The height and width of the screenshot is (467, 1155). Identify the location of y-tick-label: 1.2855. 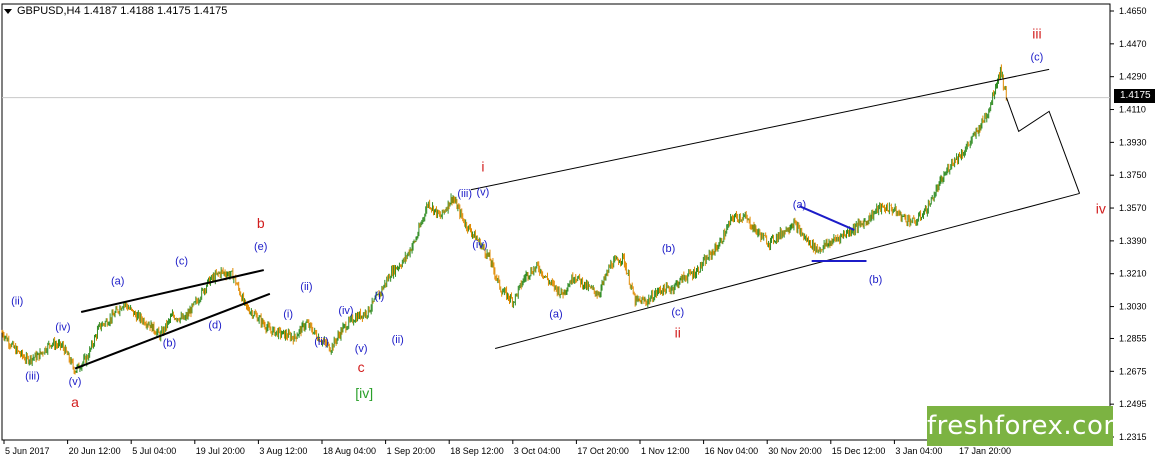
(1133, 338).